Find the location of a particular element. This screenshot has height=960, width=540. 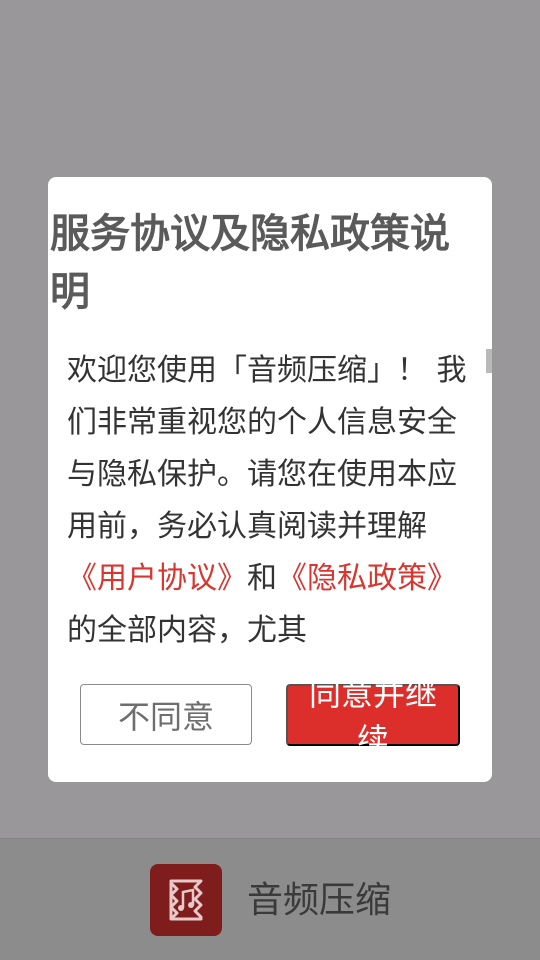

disagree-button: 不同意 is located at coordinates (166, 714).